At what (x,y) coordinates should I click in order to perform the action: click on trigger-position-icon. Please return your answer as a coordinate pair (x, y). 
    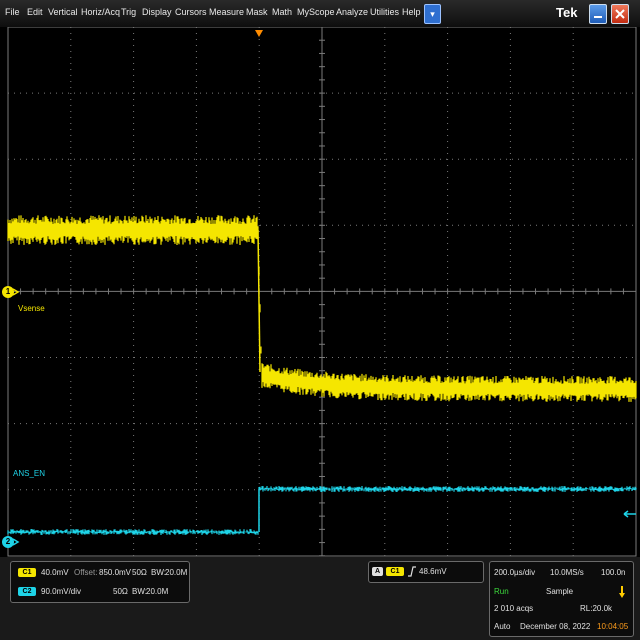
    Looking at the image, I should click on (259, 33).